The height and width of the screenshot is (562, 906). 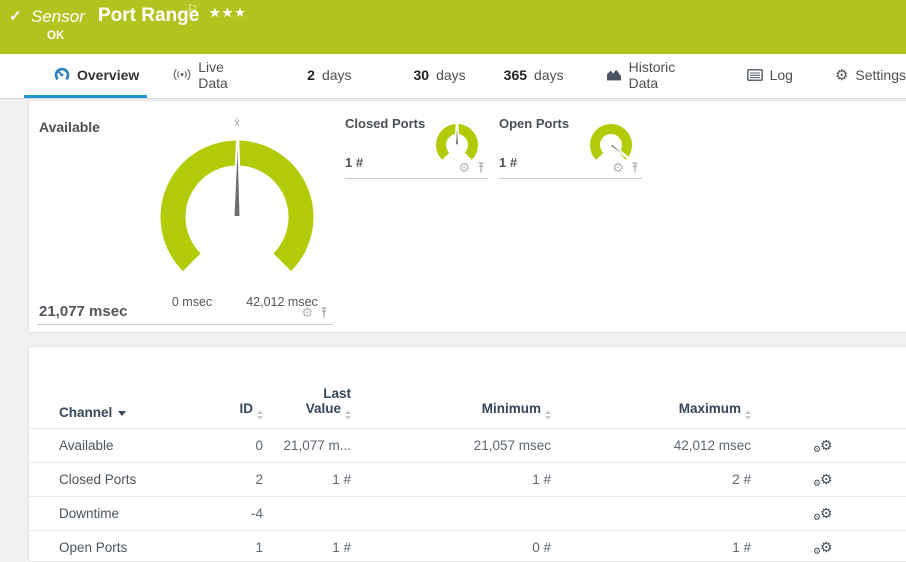 What do you see at coordinates (651, 410) in the screenshot?
I see `column-header-maximum: Maximum` at bounding box center [651, 410].